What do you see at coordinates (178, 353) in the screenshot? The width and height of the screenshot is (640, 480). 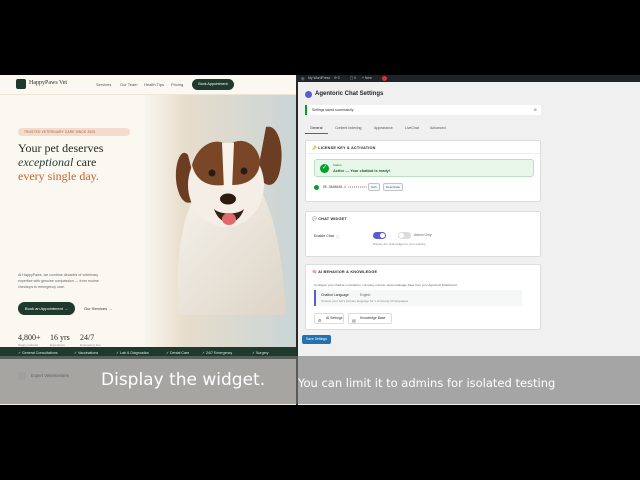 I see `service-item: ✓ Dental Care` at bounding box center [178, 353].